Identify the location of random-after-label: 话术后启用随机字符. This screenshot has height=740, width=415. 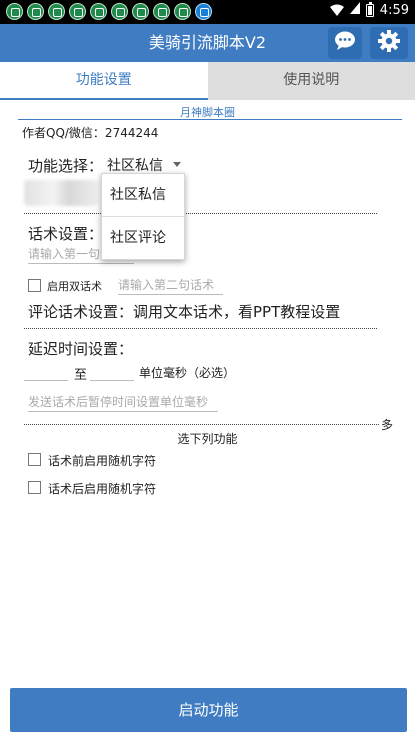
(102, 489).